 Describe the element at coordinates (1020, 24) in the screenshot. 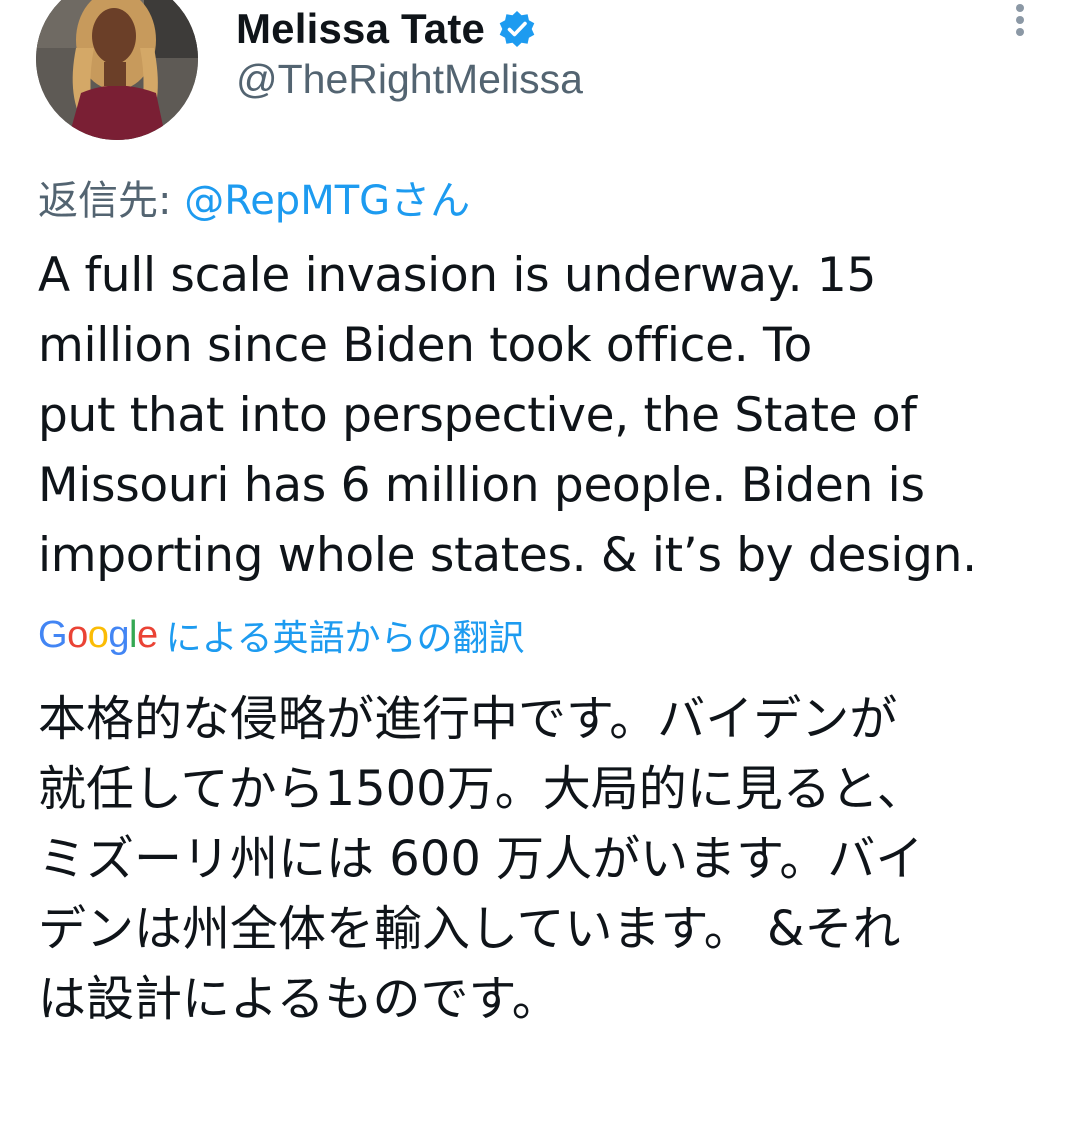

I see `more-vertical-icon` at that location.